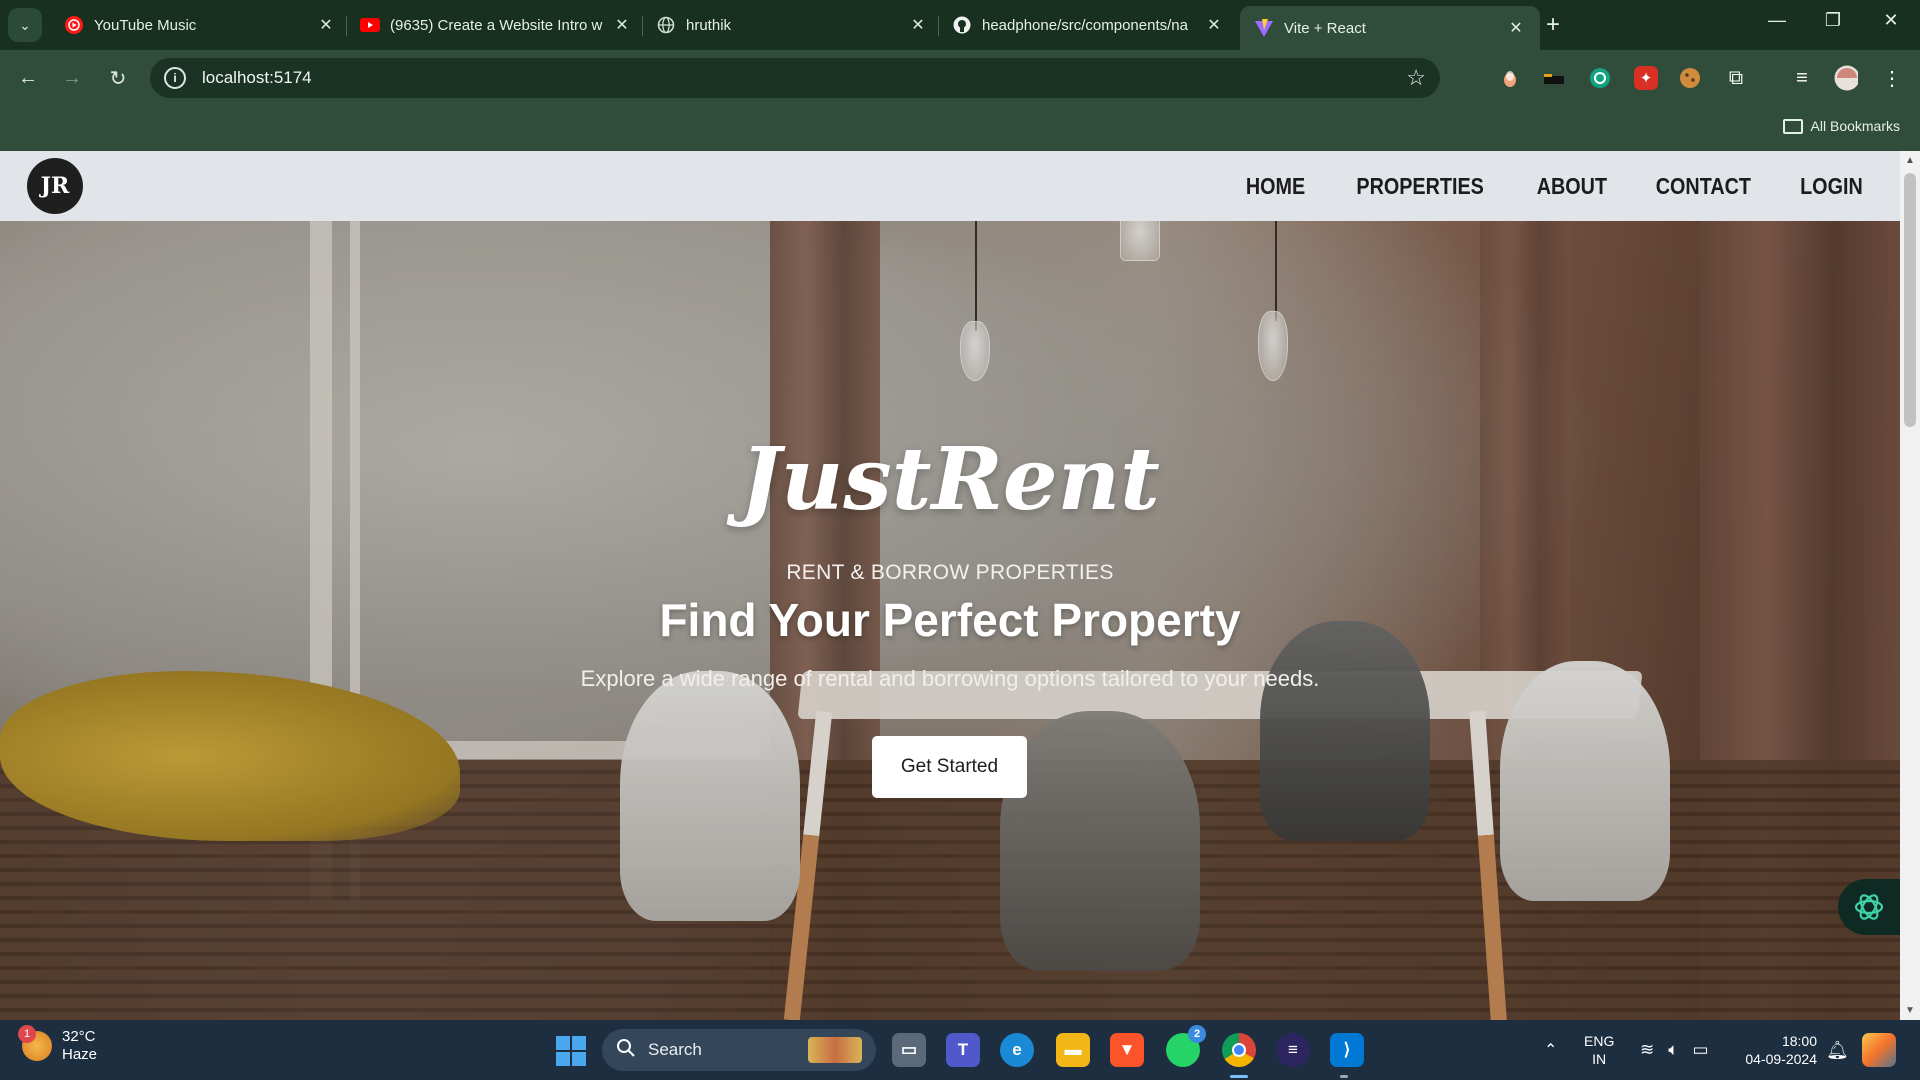  Describe the element at coordinates (909, 1050) in the screenshot. I see `task-view-icon: ▭` at that location.